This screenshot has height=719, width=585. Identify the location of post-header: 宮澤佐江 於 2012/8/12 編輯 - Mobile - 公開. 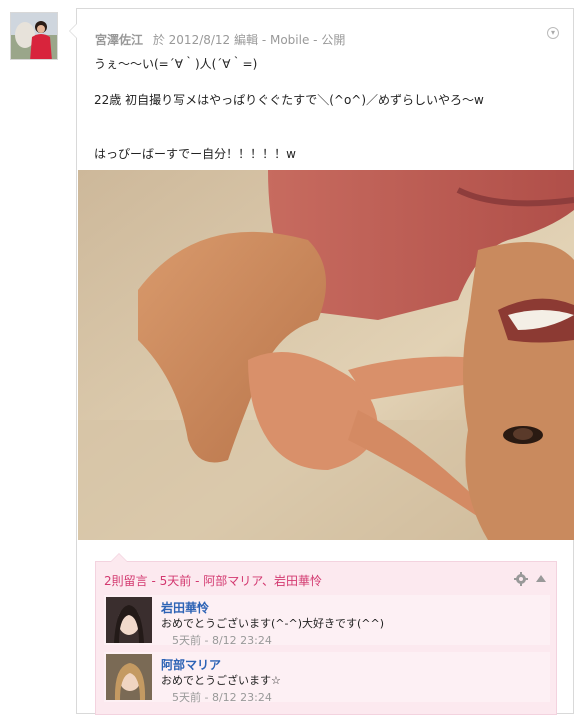
(220, 40).